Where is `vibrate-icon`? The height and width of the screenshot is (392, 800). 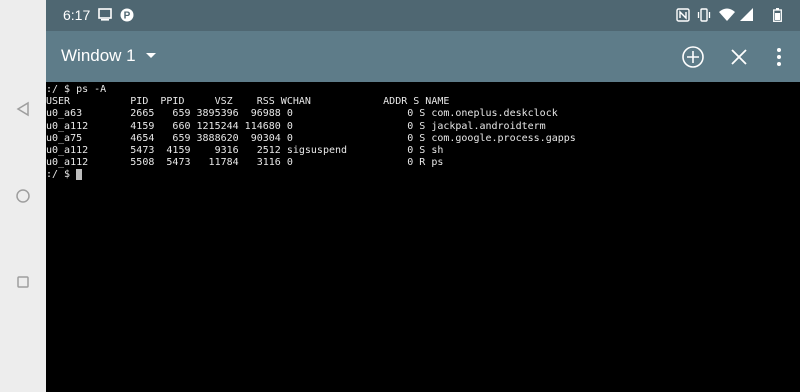 vibrate-icon is located at coordinates (704, 15).